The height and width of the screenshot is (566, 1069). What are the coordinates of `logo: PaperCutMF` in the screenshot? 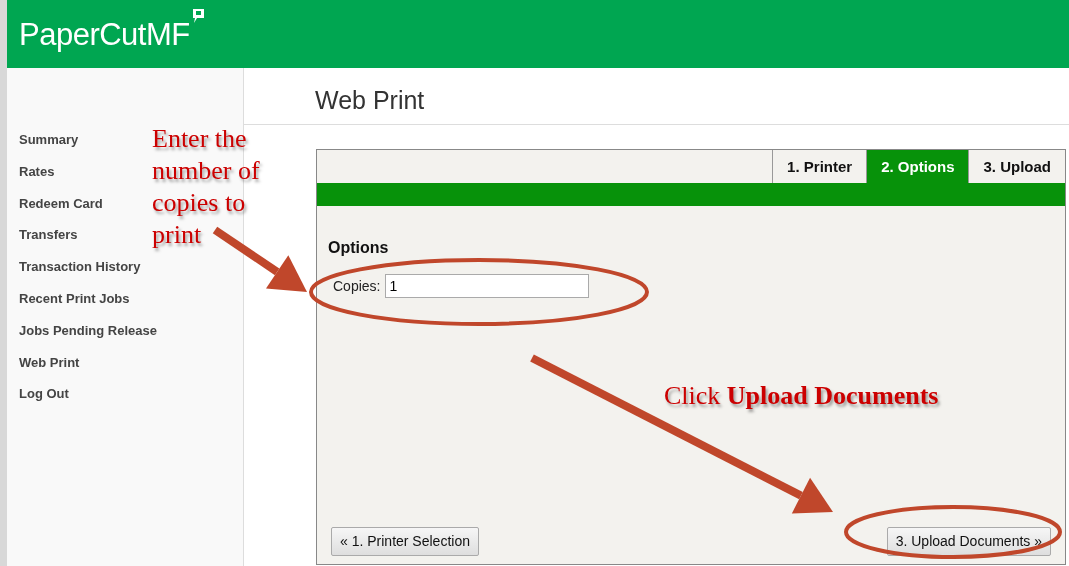 It's located at (104, 34).